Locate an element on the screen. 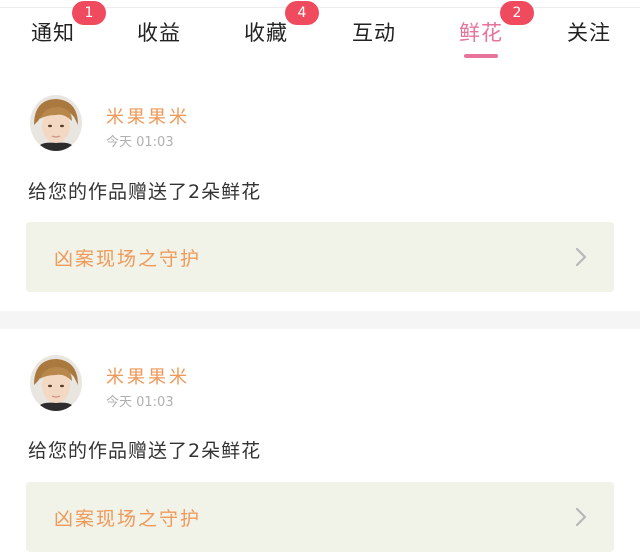  tab-label: 收藏 is located at coordinates (266, 33).